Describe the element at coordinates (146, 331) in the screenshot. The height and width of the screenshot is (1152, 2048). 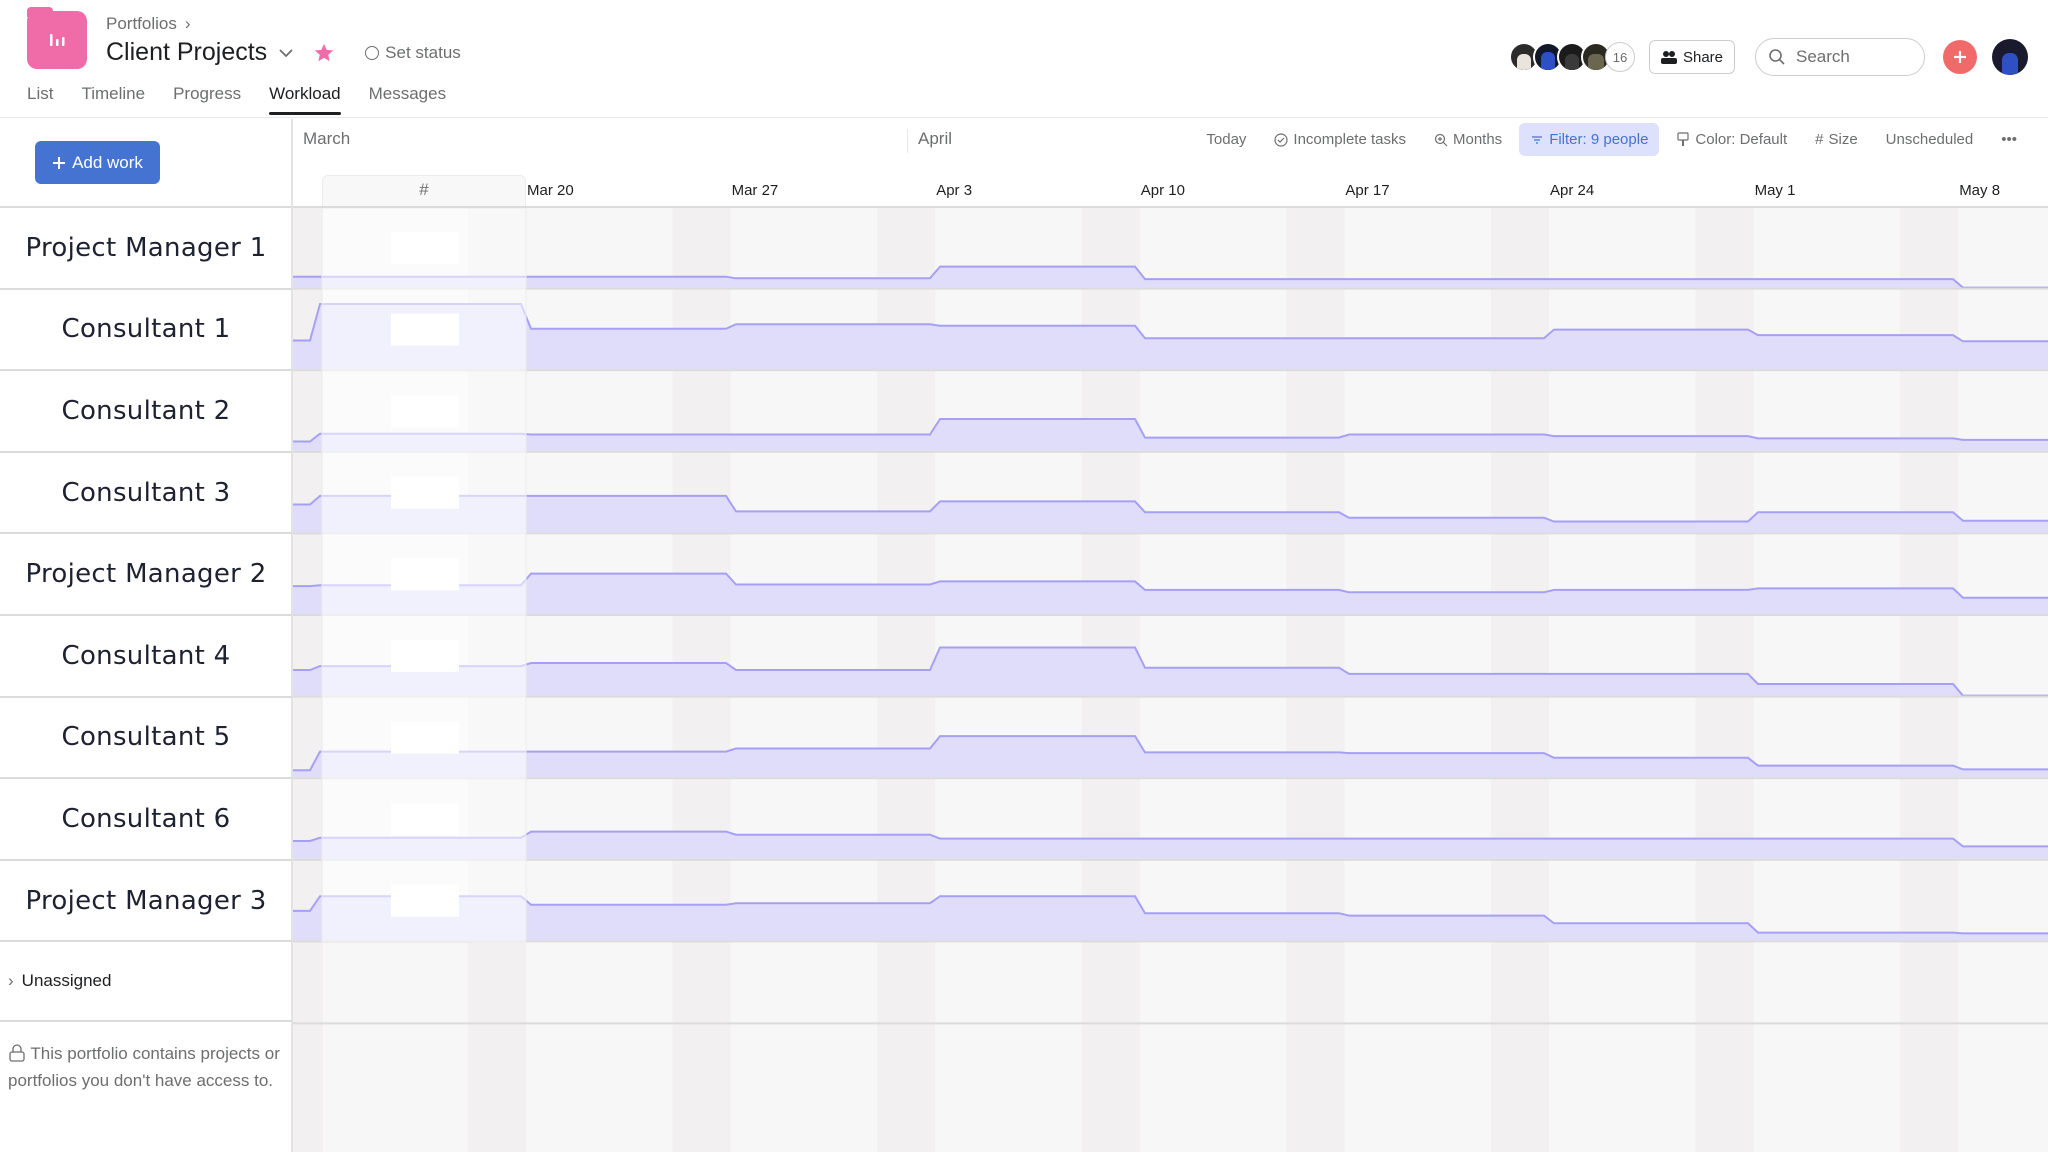
I see `person-row-label: Consultant 1` at that location.